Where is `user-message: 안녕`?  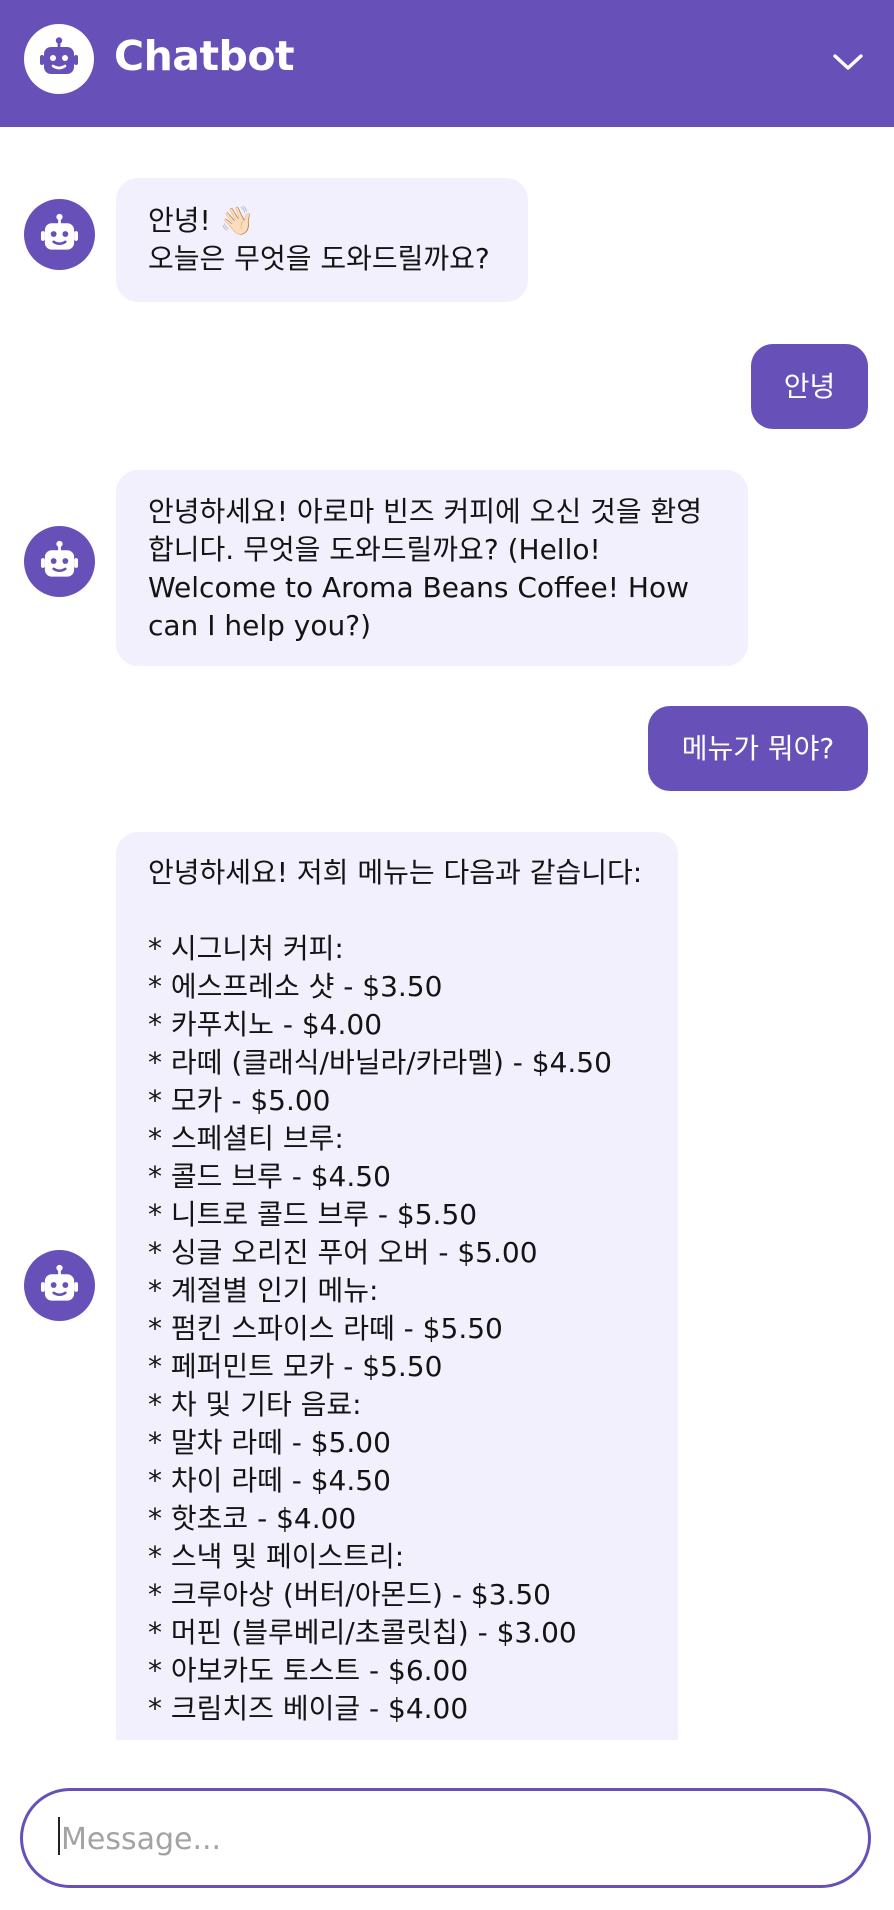 user-message: 안녕 is located at coordinates (809, 386).